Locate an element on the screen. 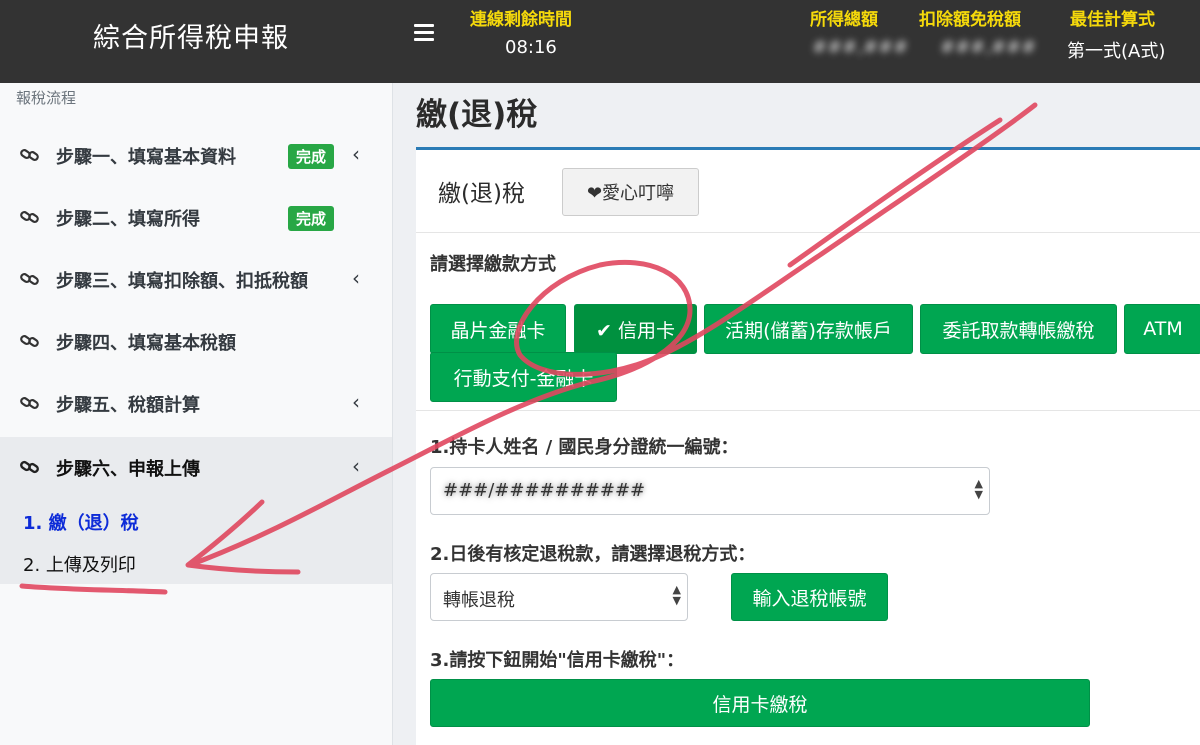 The width and height of the screenshot is (1200, 745). step-label: 步驟二、填寫所得 is located at coordinates (128, 219).